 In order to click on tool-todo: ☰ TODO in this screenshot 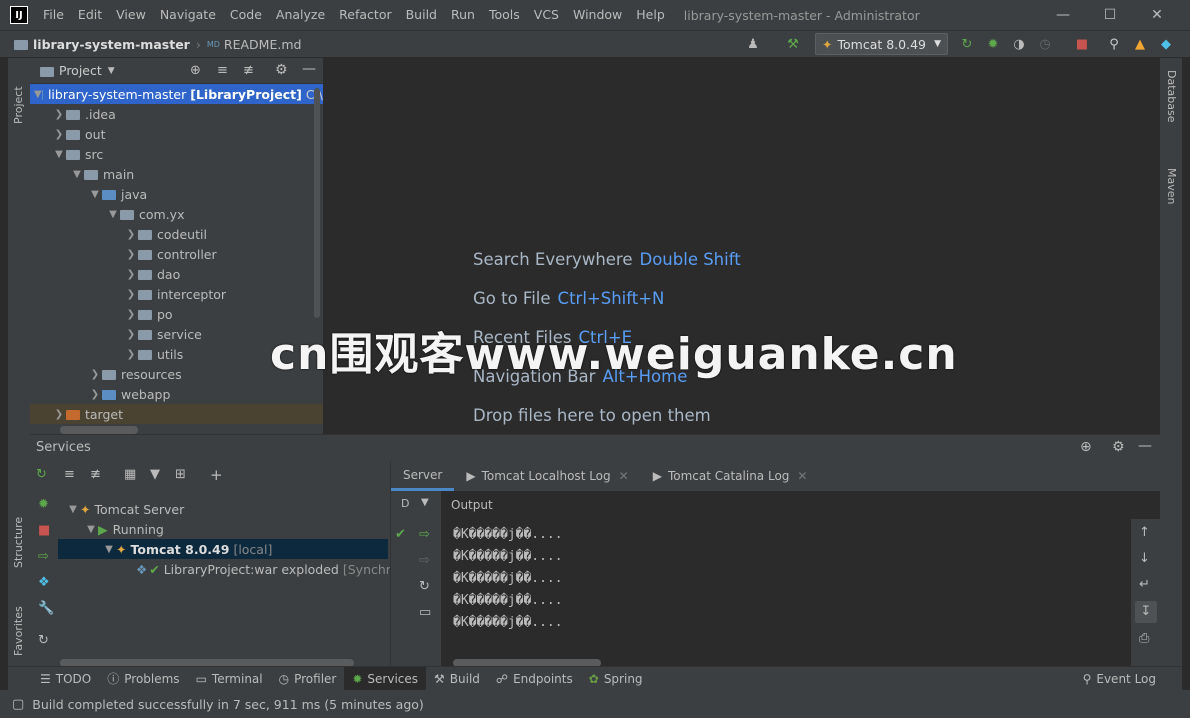, I will do `click(65, 679)`.